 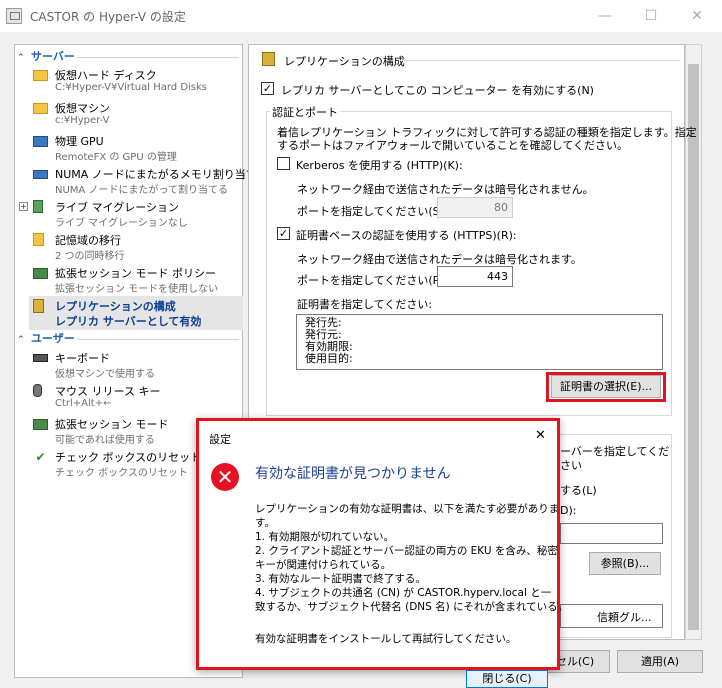 What do you see at coordinates (568, 510) in the screenshot?
I see `location-label-partial: D):` at bounding box center [568, 510].